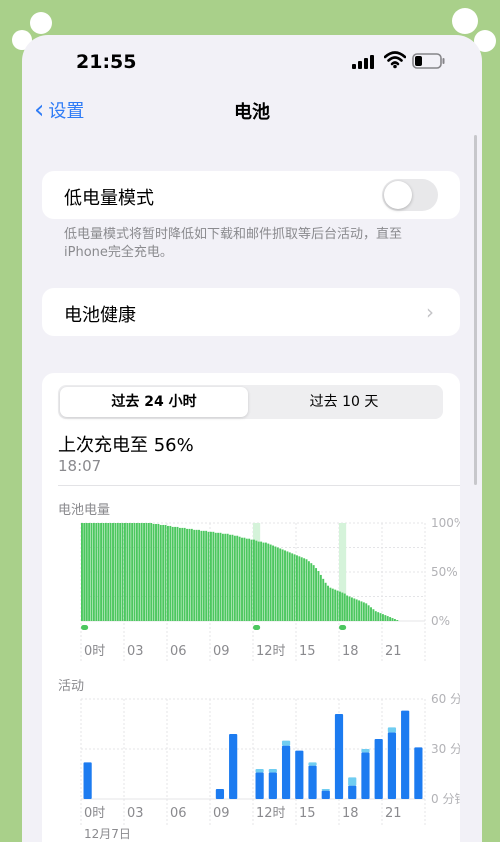  What do you see at coordinates (94, 813) in the screenshot?
I see `x-tick-label: 0时` at bounding box center [94, 813].